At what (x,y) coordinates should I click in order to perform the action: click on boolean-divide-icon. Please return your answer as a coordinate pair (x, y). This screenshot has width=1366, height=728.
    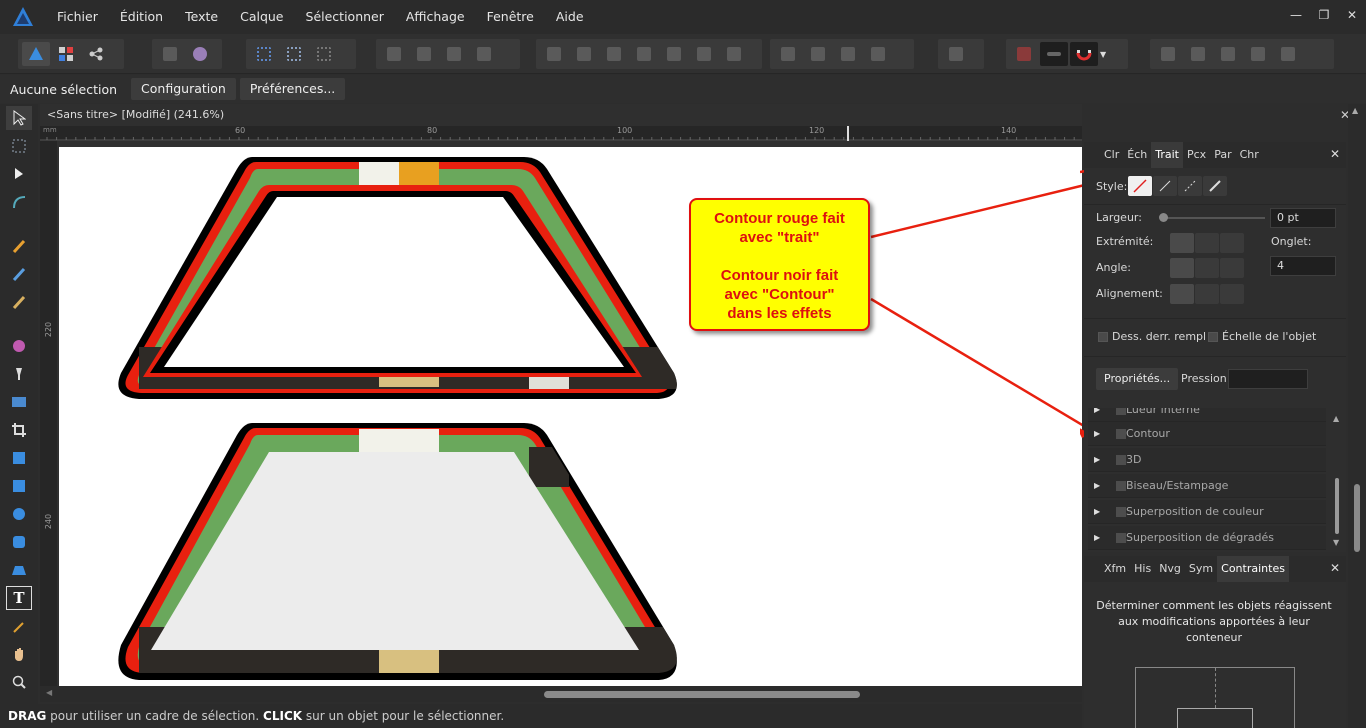
    Looking at the image, I should click on (1288, 54).